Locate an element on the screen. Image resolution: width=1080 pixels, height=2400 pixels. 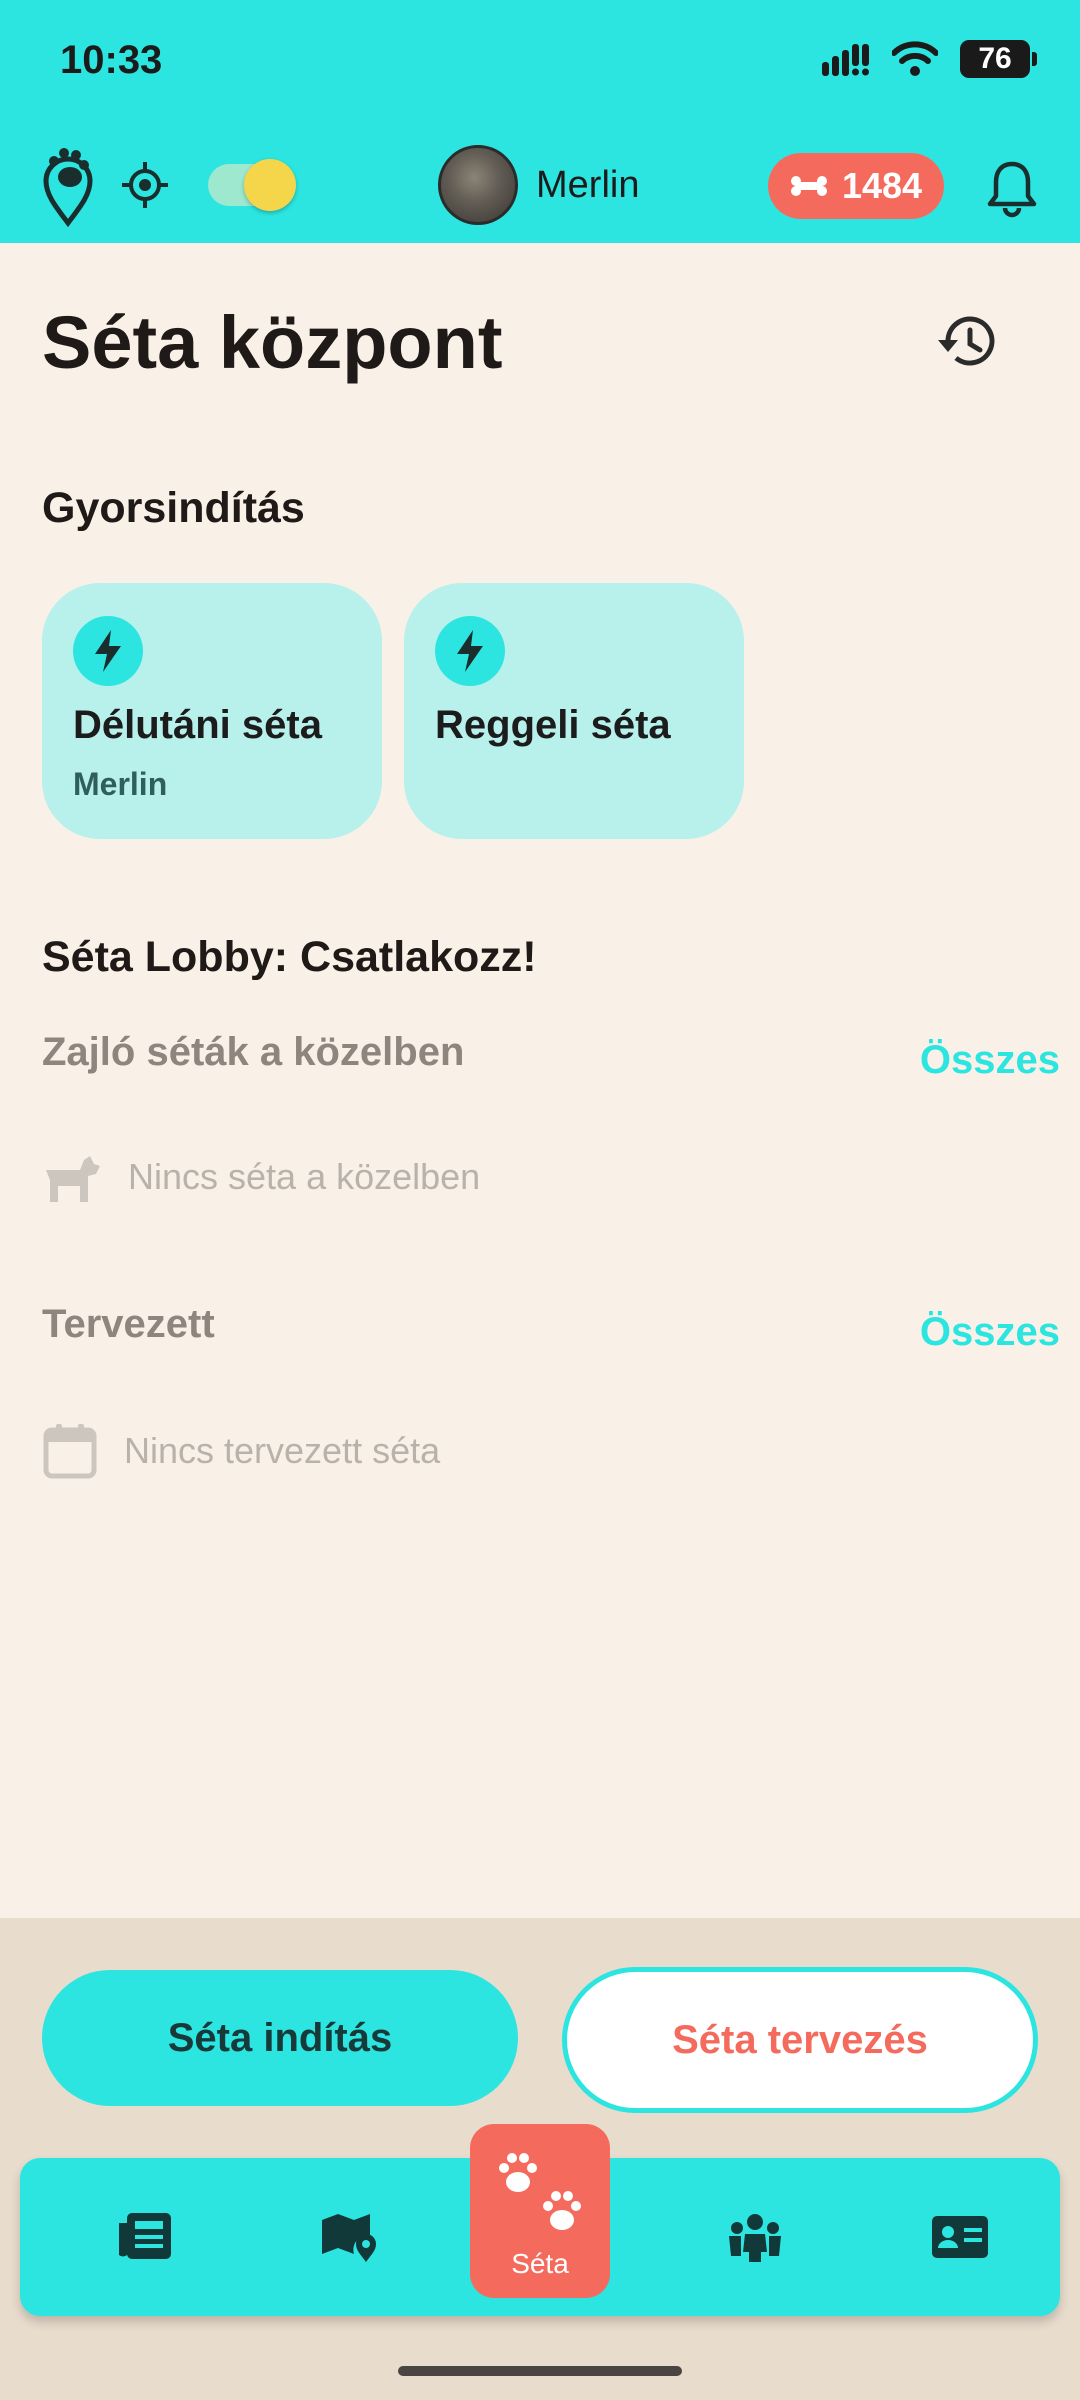
planned-see-all-link: Összes is located at coordinates (990, 1332).